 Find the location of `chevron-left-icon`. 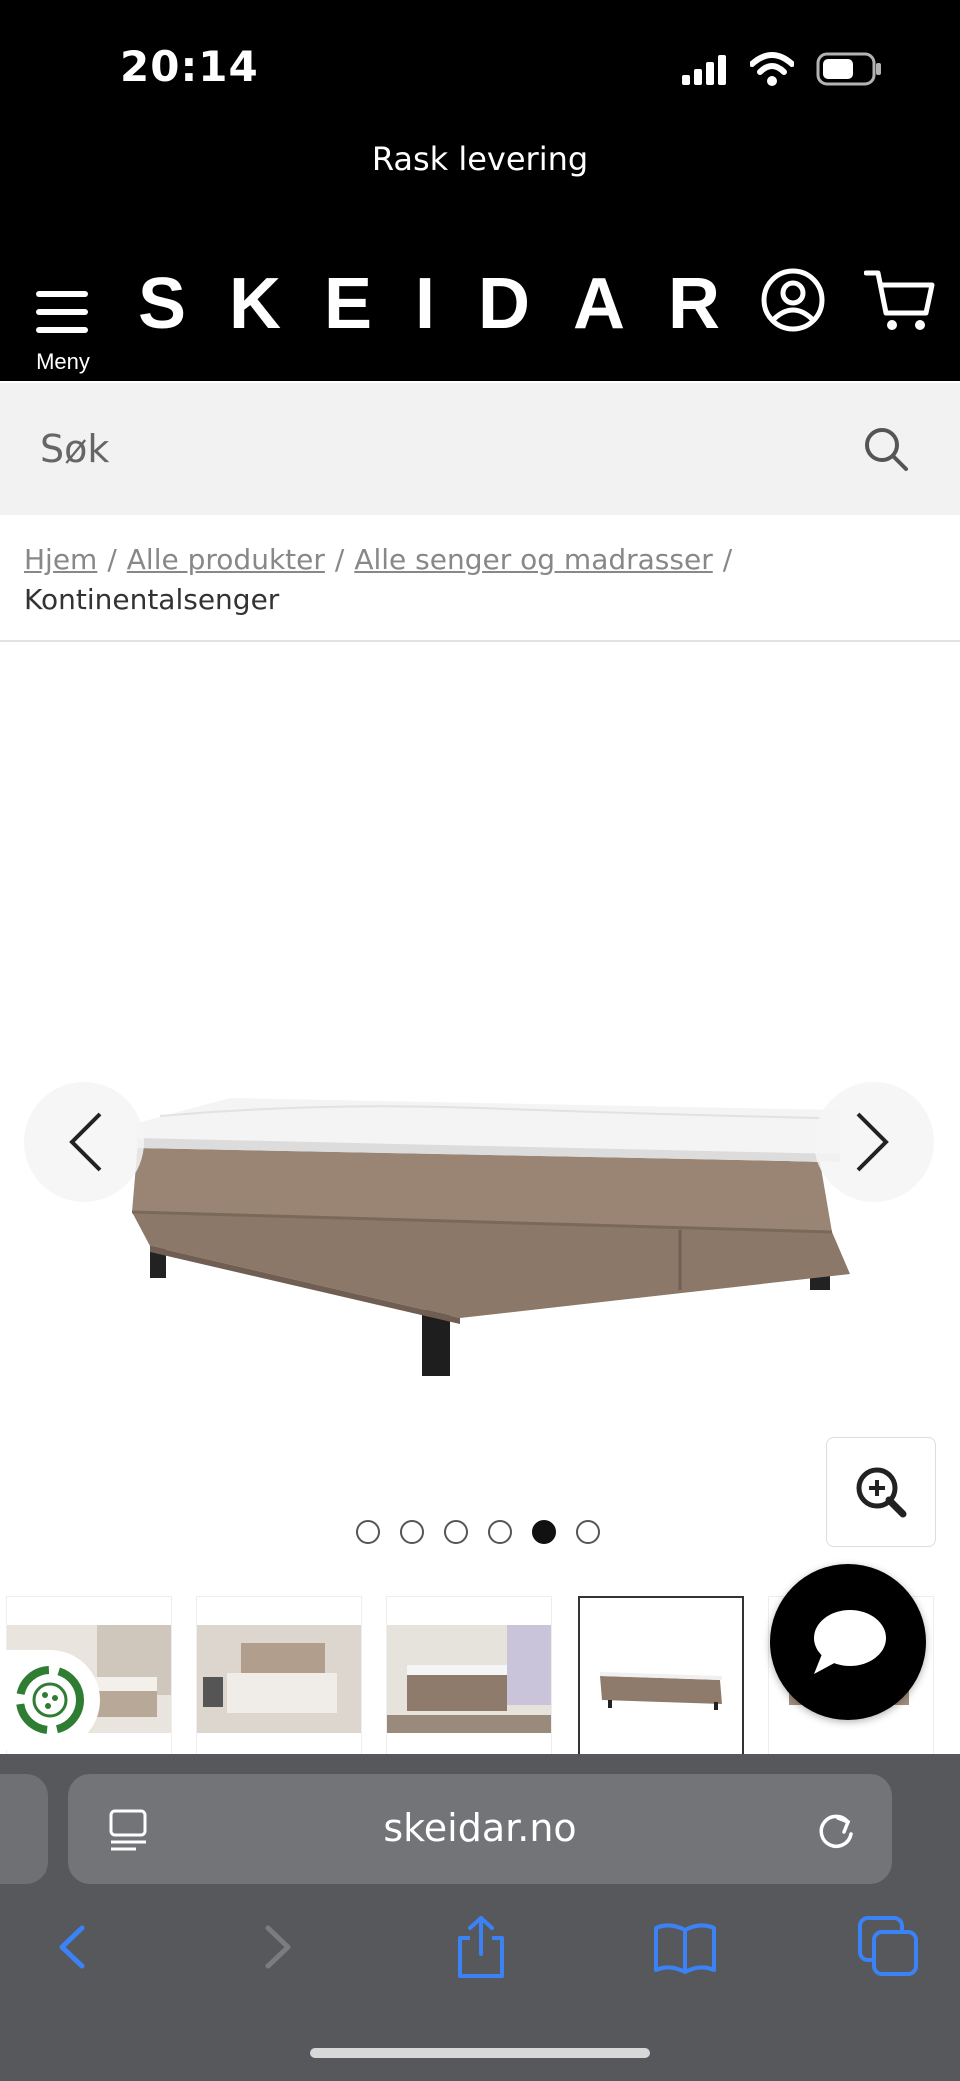

chevron-left-icon is located at coordinates (85, 1142).